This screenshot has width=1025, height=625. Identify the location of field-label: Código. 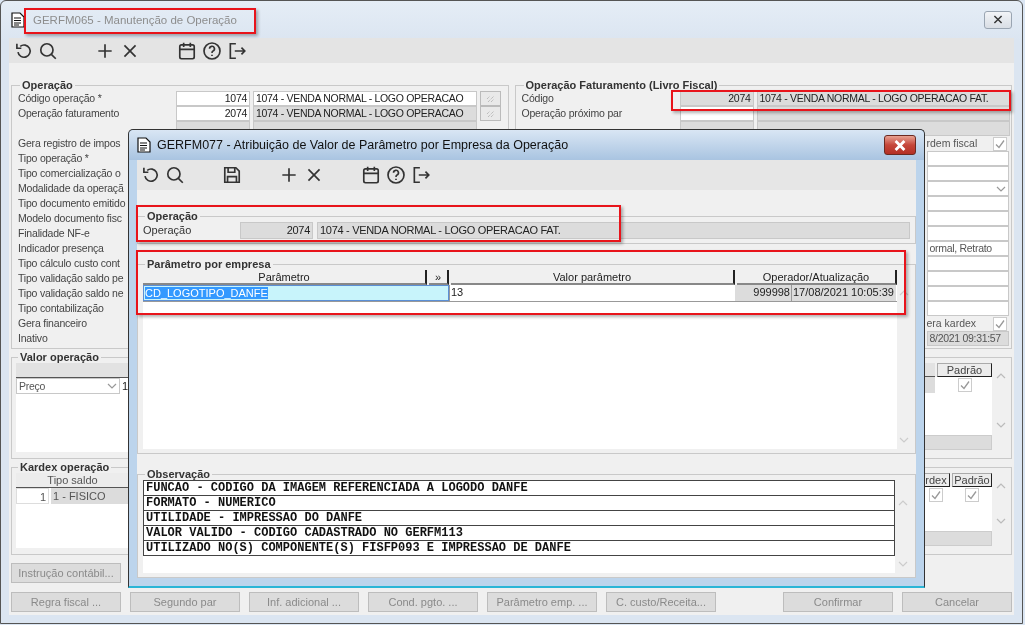
(537, 98).